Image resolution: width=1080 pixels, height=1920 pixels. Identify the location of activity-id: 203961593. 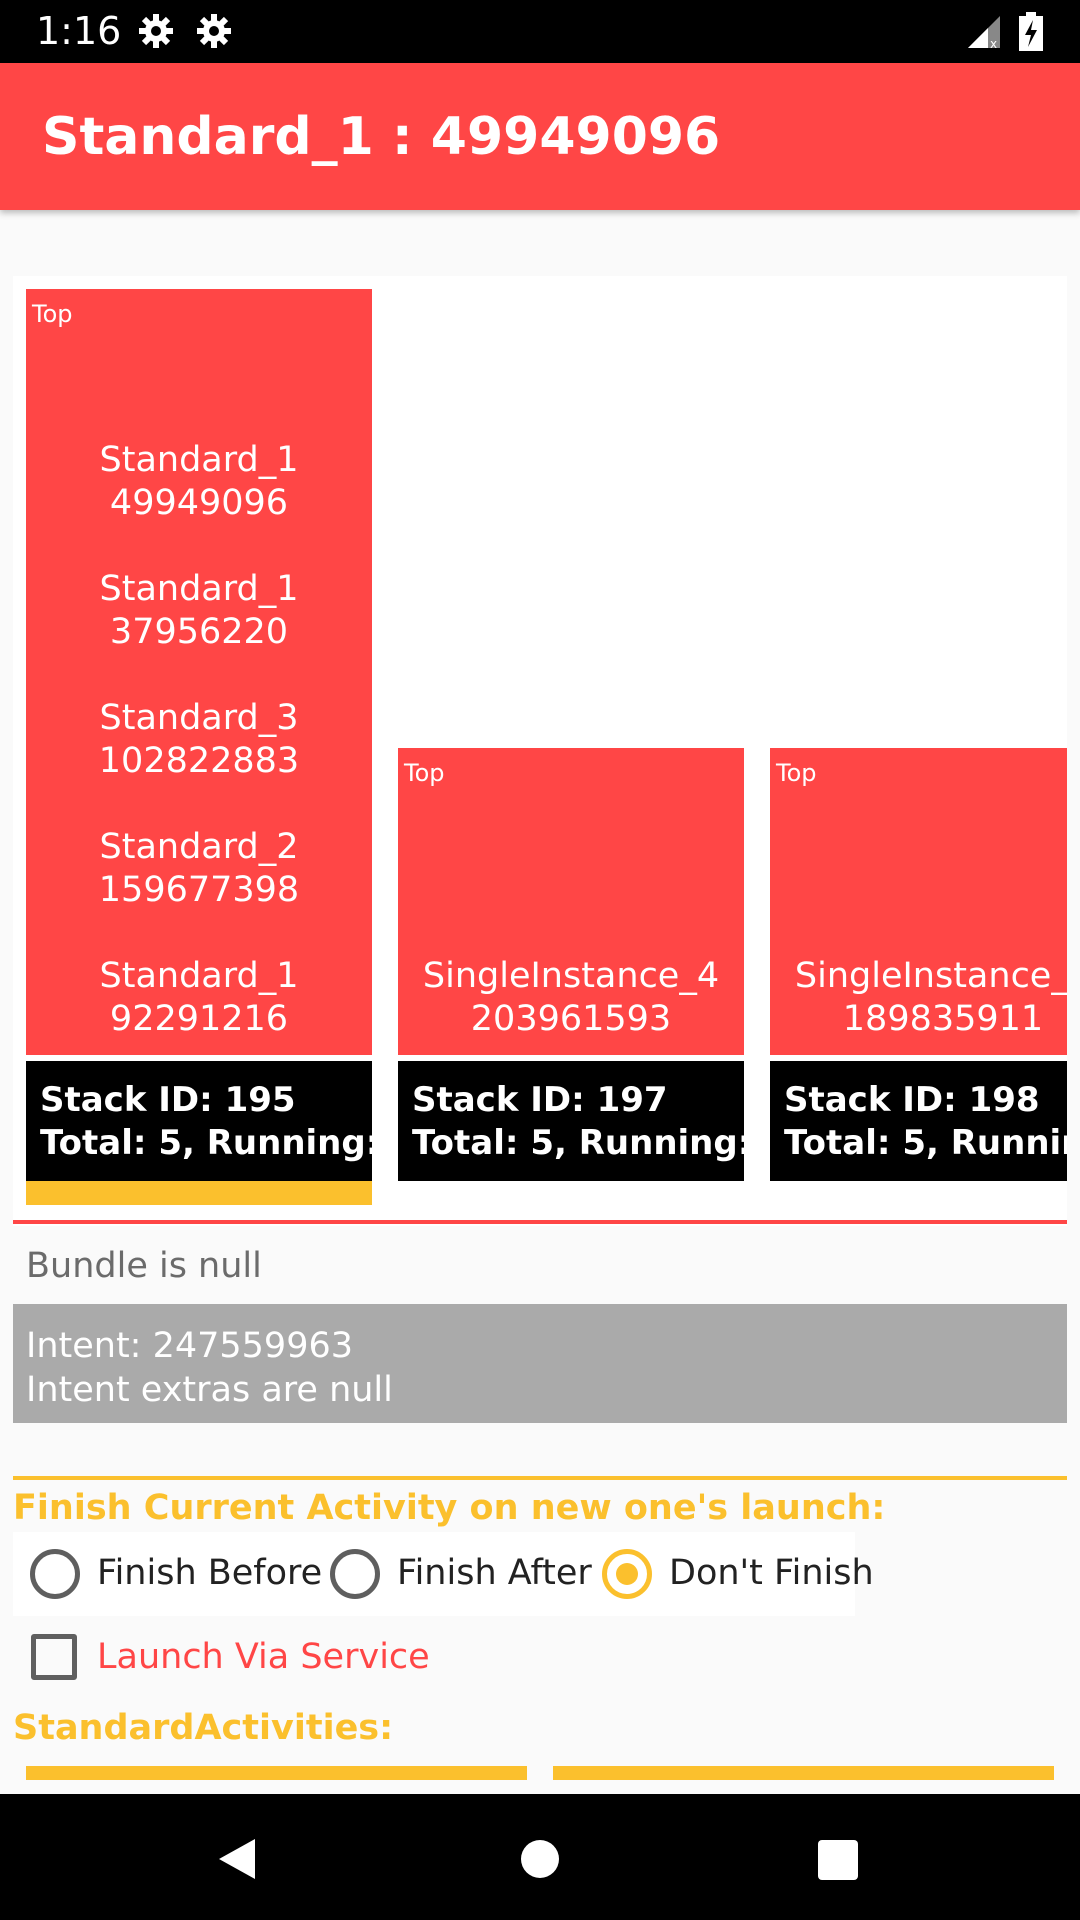
(571, 1019).